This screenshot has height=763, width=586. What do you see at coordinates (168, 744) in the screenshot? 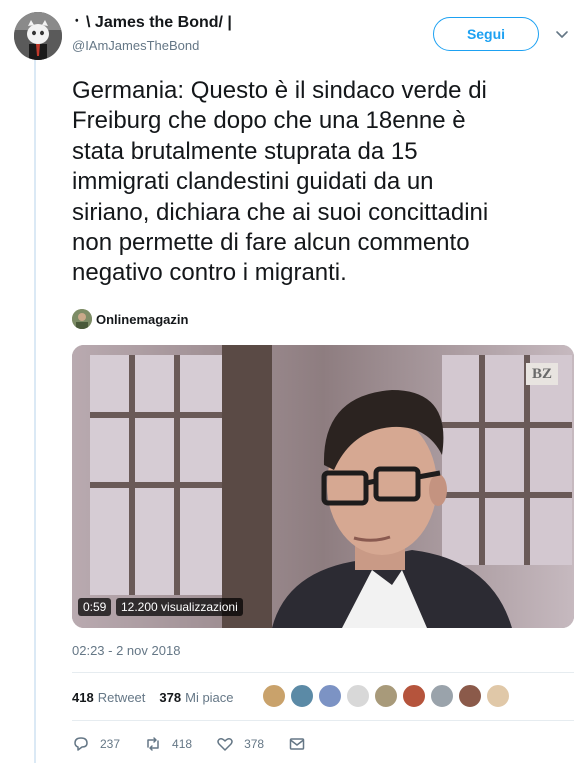
I see `retweet-button: 418` at bounding box center [168, 744].